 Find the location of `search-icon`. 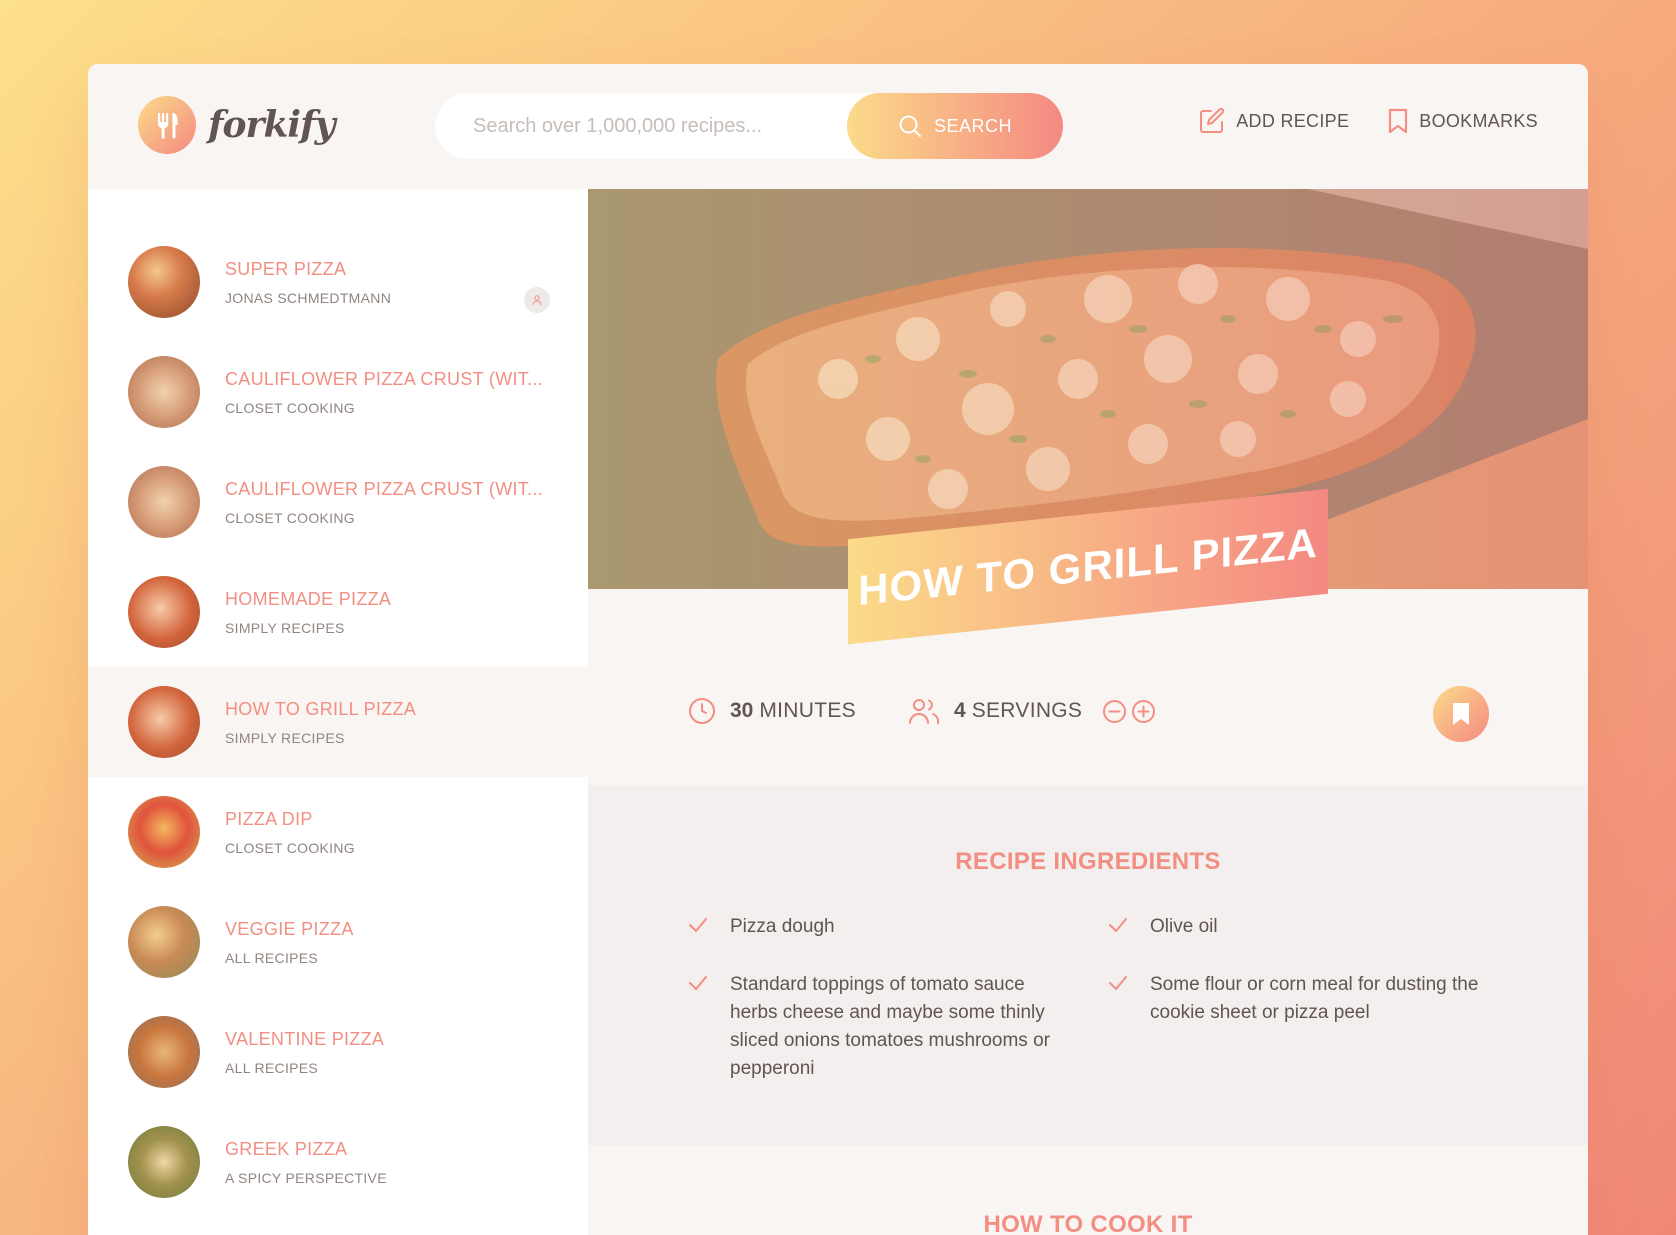

search-icon is located at coordinates (910, 126).